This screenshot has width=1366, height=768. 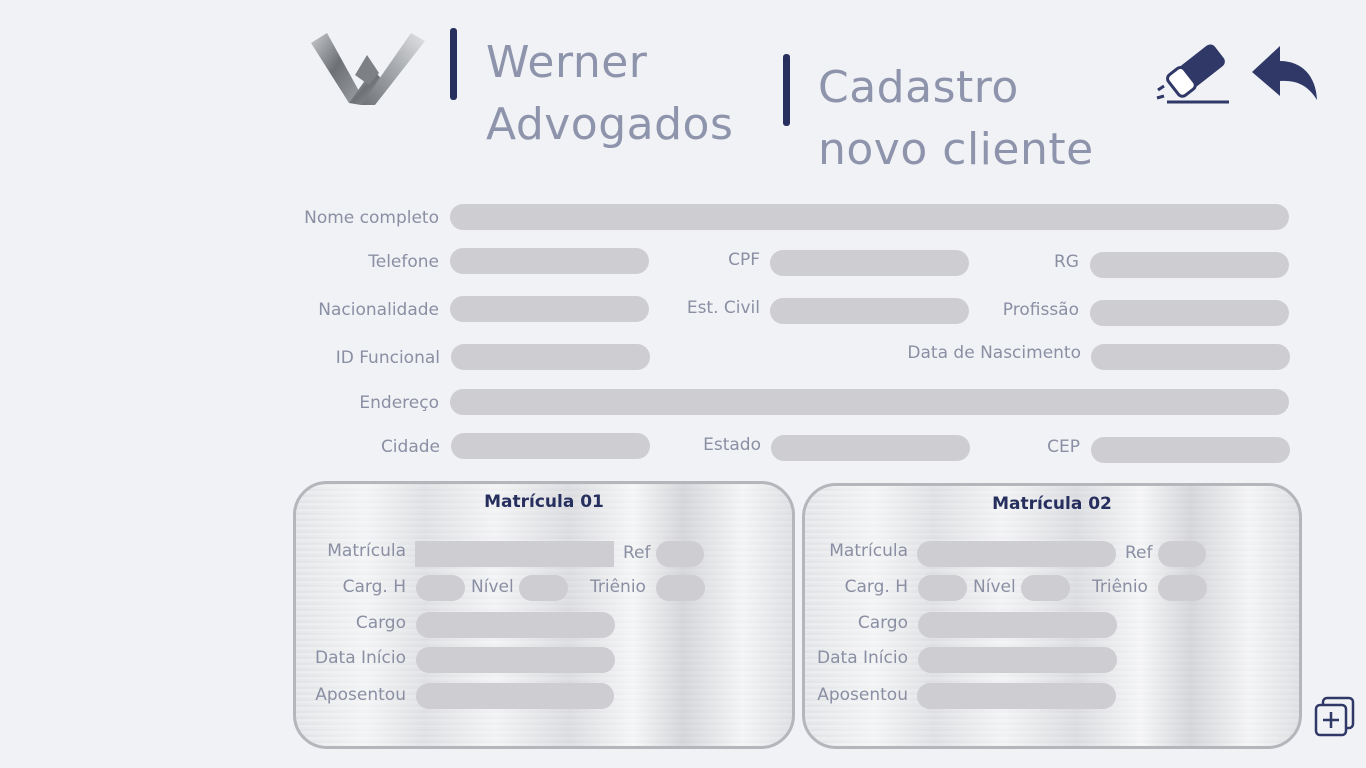 I want to click on m2-cargo-input, so click(x=1017, y=625).